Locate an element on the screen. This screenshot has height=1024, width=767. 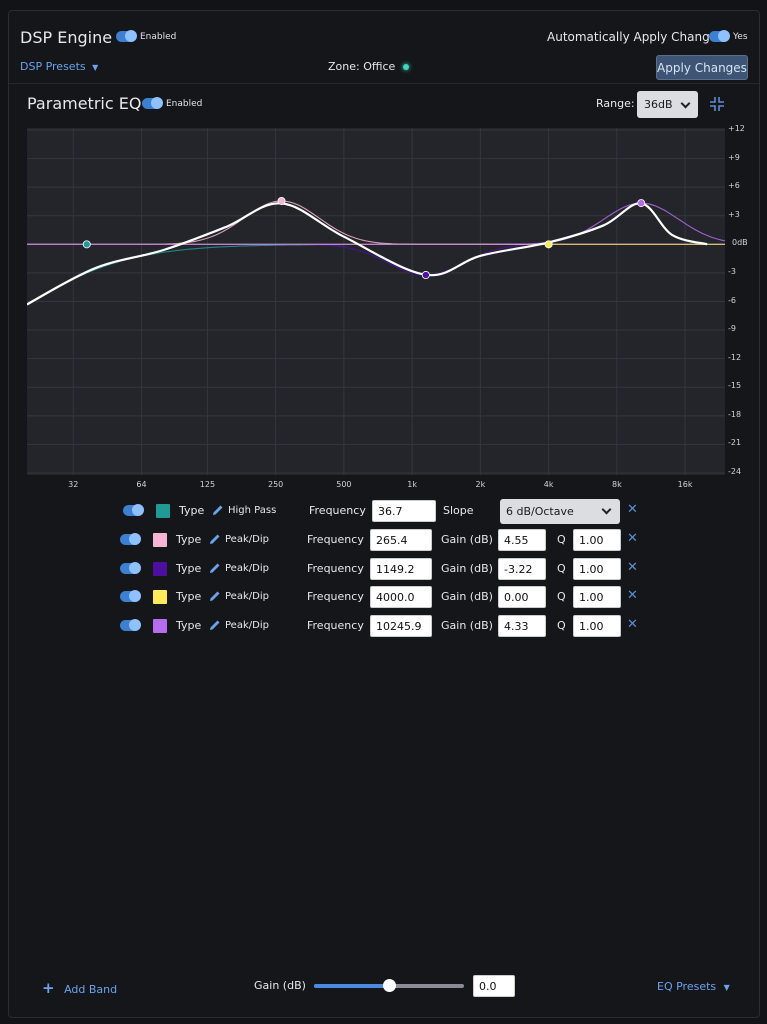
frequency-input: 1149.2 is located at coordinates (401, 569).